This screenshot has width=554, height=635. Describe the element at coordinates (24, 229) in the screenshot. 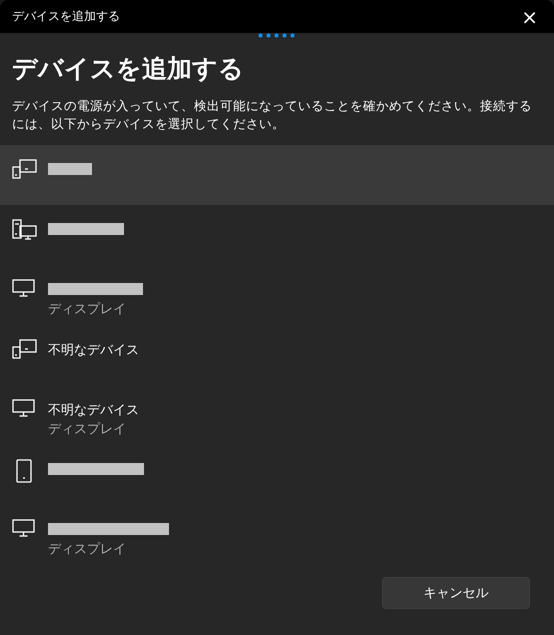

I see `desktop-computer-icon` at that location.